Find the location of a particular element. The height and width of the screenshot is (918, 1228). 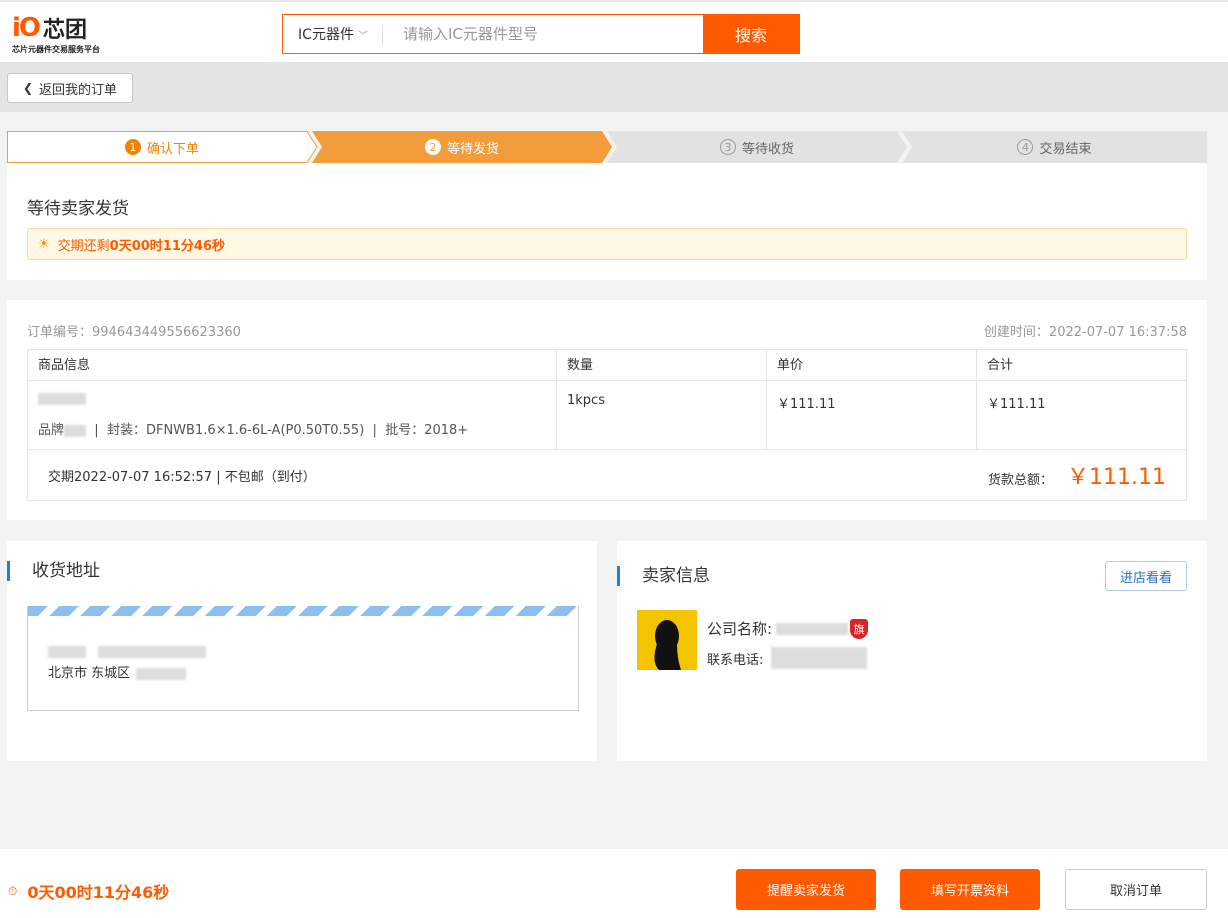

timer-icon: ⏱ is located at coordinates (13, 890).